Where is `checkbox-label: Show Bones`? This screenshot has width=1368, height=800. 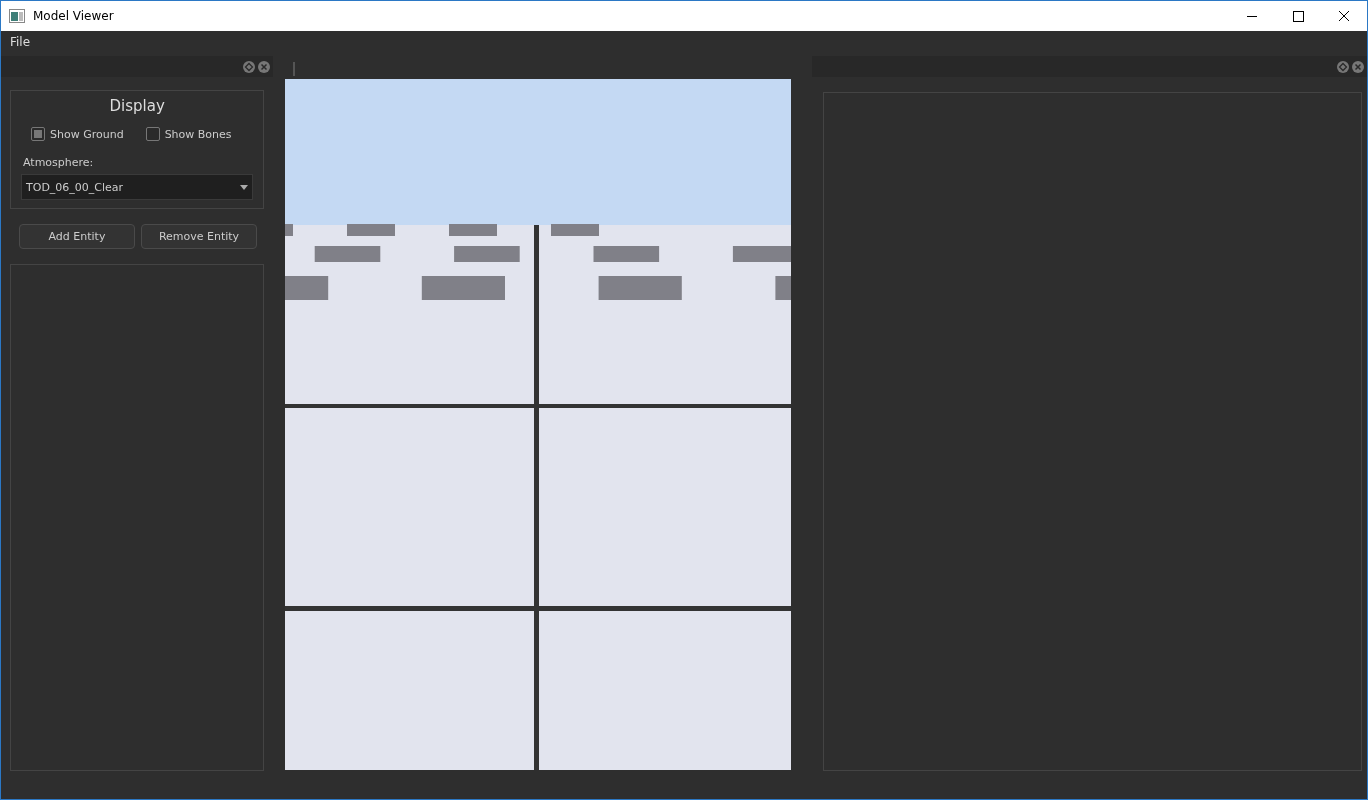 checkbox-label: Show Bones is located at coordinates (198, 134).